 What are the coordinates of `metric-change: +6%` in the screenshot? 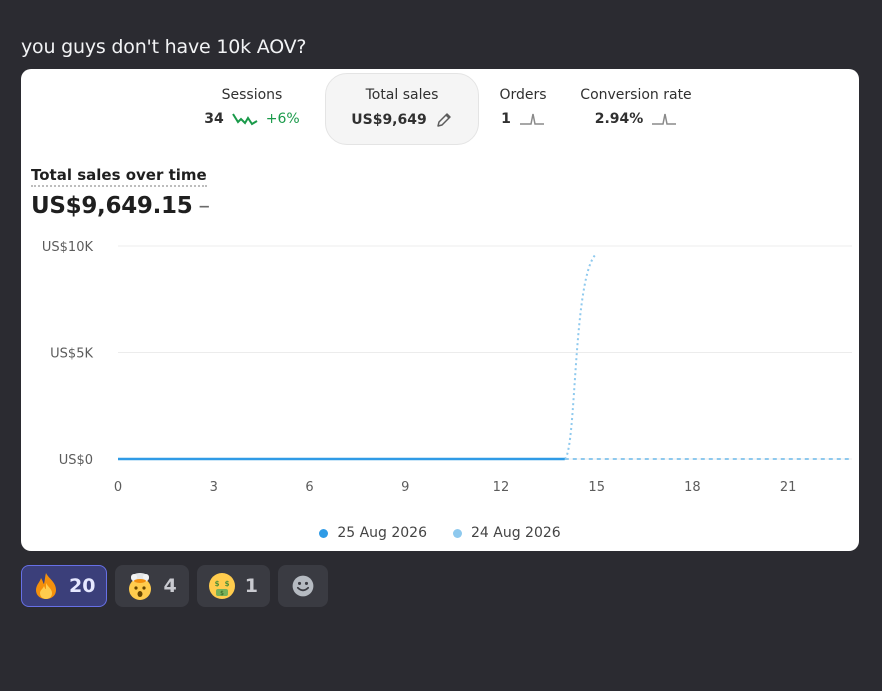 It's located at (282, 119).